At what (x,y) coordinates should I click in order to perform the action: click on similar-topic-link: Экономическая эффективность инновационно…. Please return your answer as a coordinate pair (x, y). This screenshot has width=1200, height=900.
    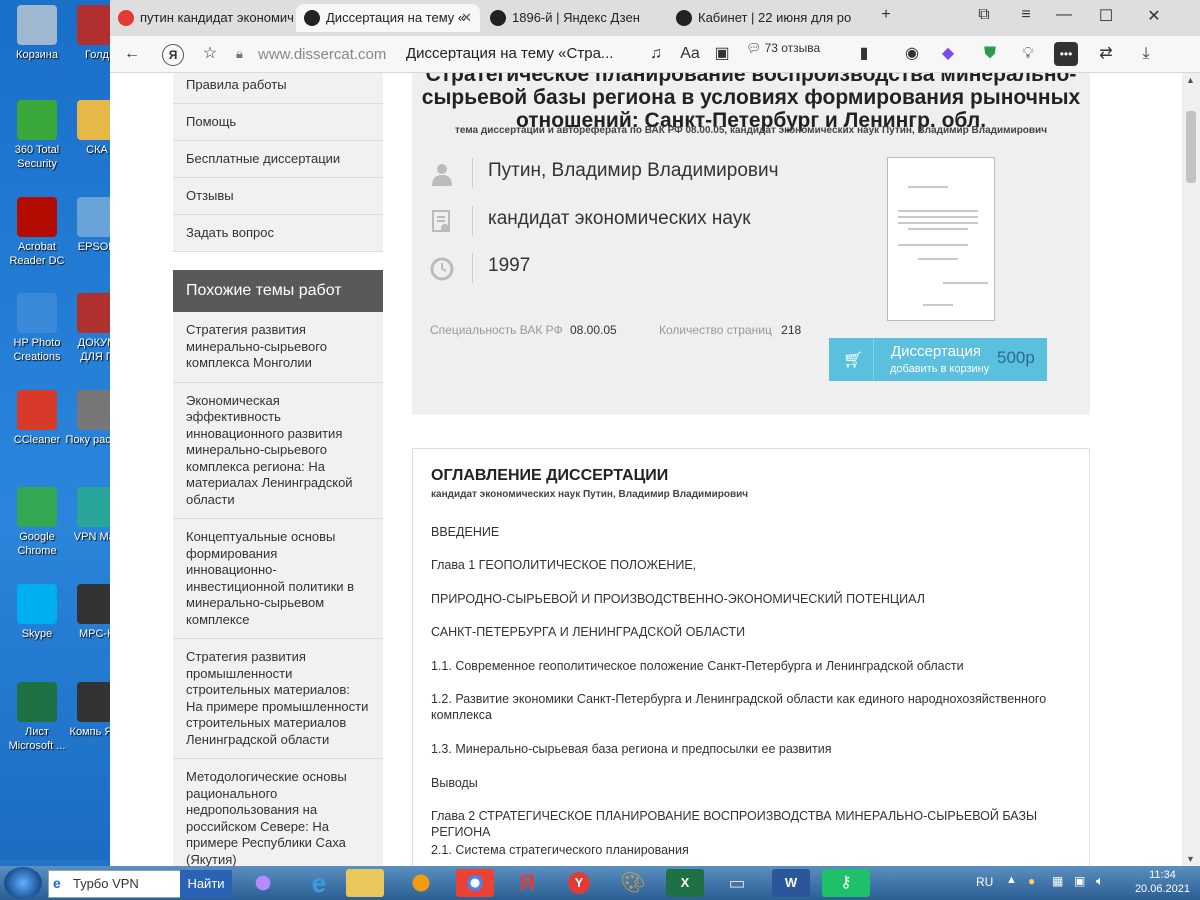
    Looking at the image, I should click on (278, 450).